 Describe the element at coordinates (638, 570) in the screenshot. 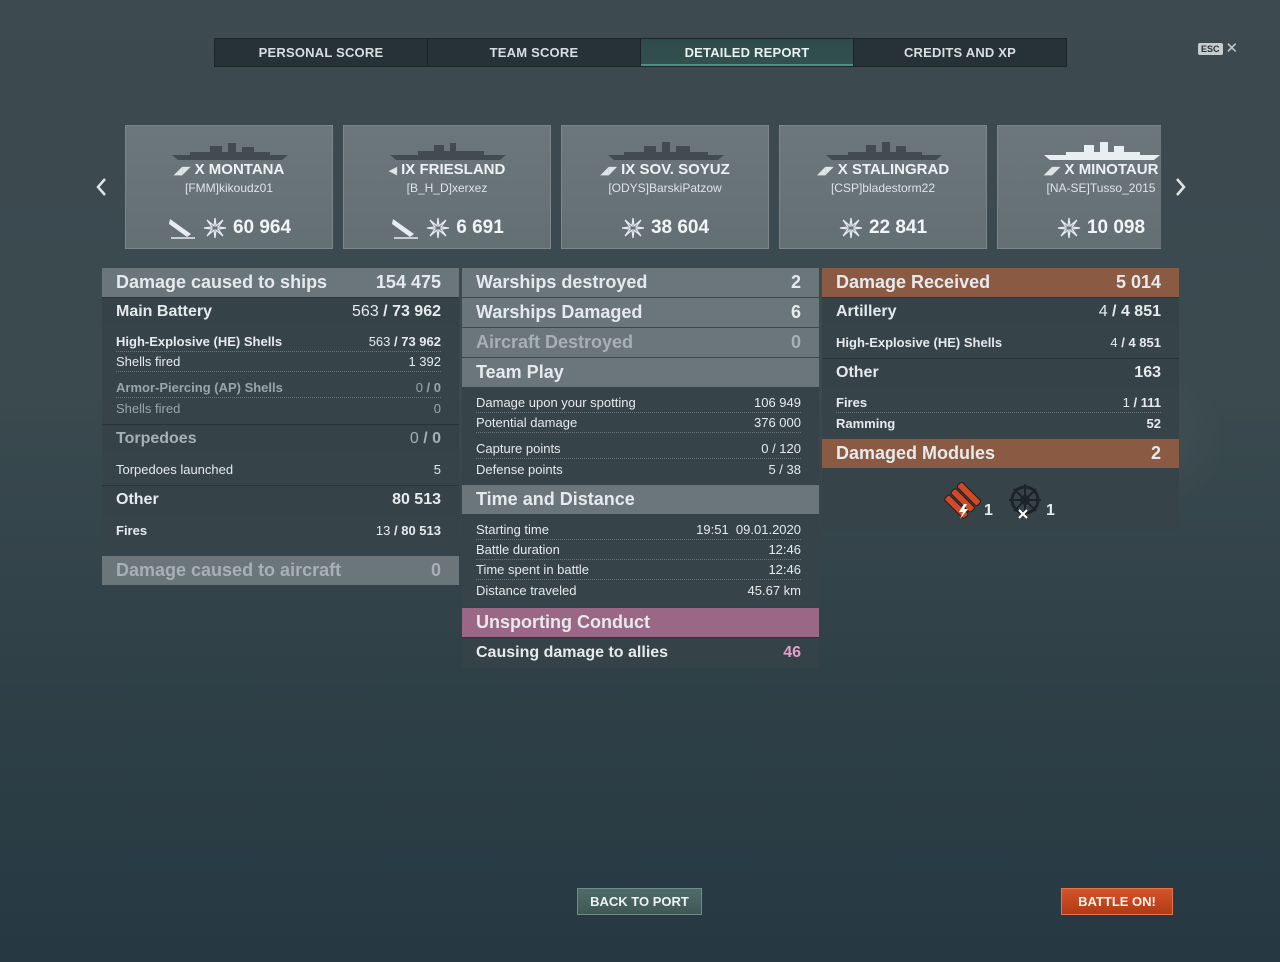

I see `time-spent-row: Time spent in battle 12:46` at that location.